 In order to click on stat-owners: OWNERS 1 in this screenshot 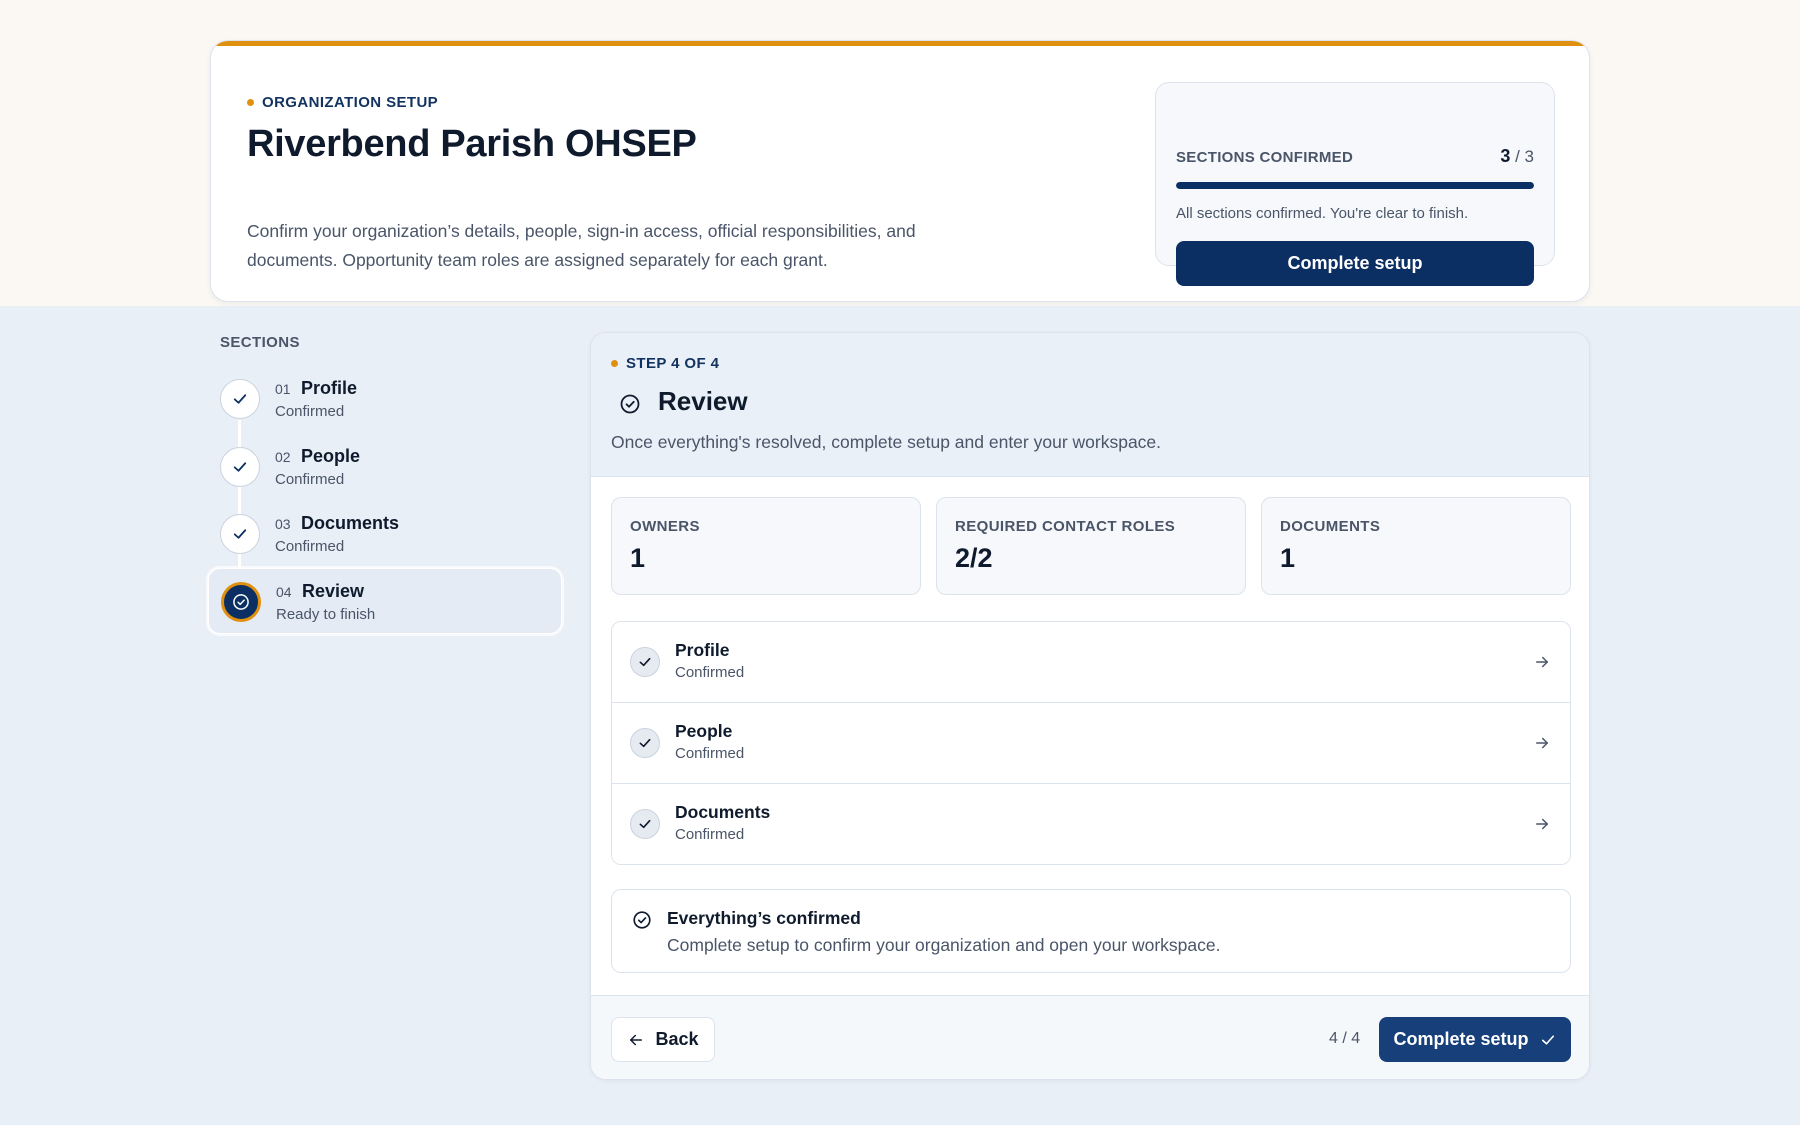, I will do `click(766, 546)`.